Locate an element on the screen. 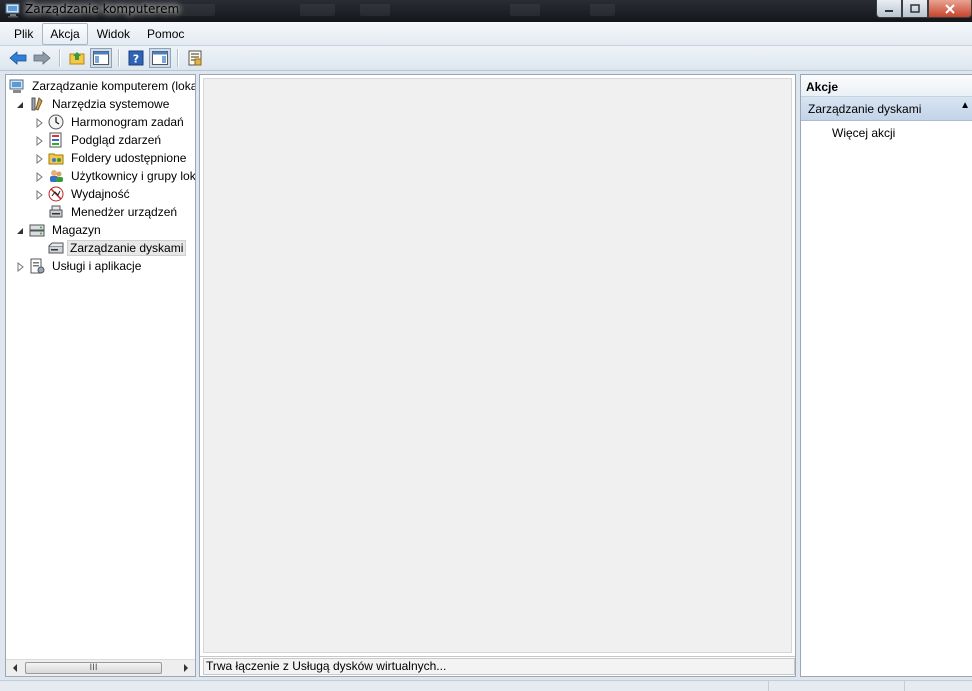 The image size is (972, 691). back-button is located at coordinates (18, 58).